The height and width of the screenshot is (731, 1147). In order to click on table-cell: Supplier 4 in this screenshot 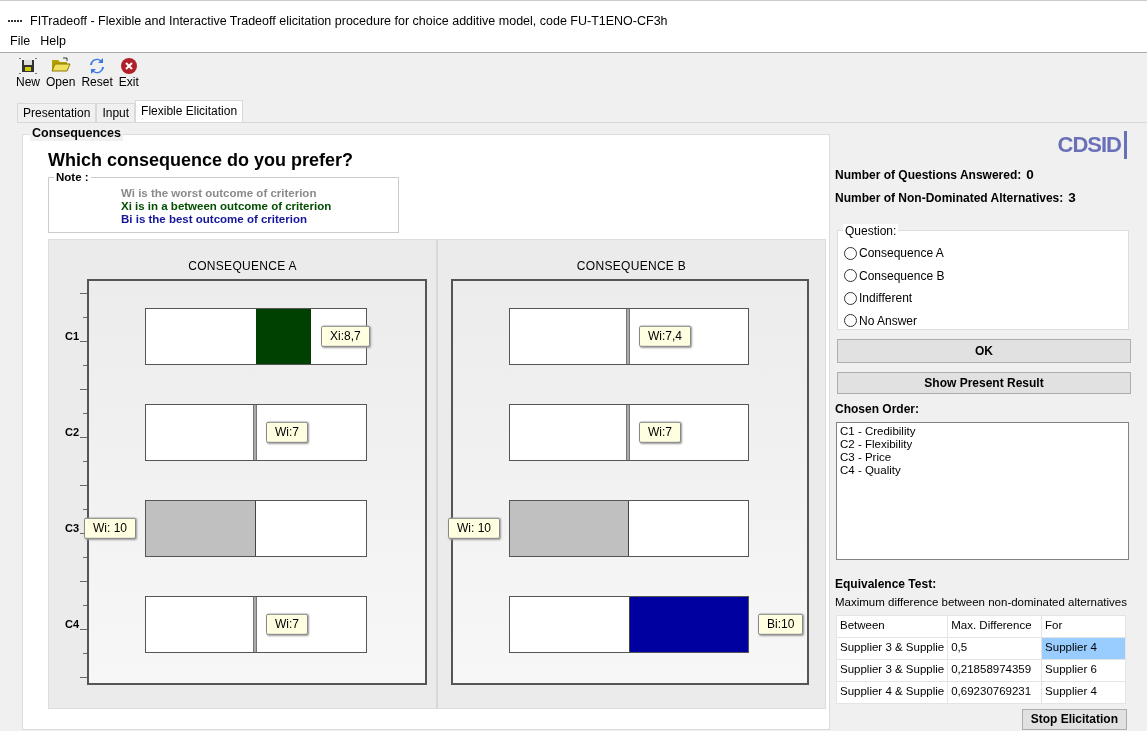, I will do `click(1083, 692)`.